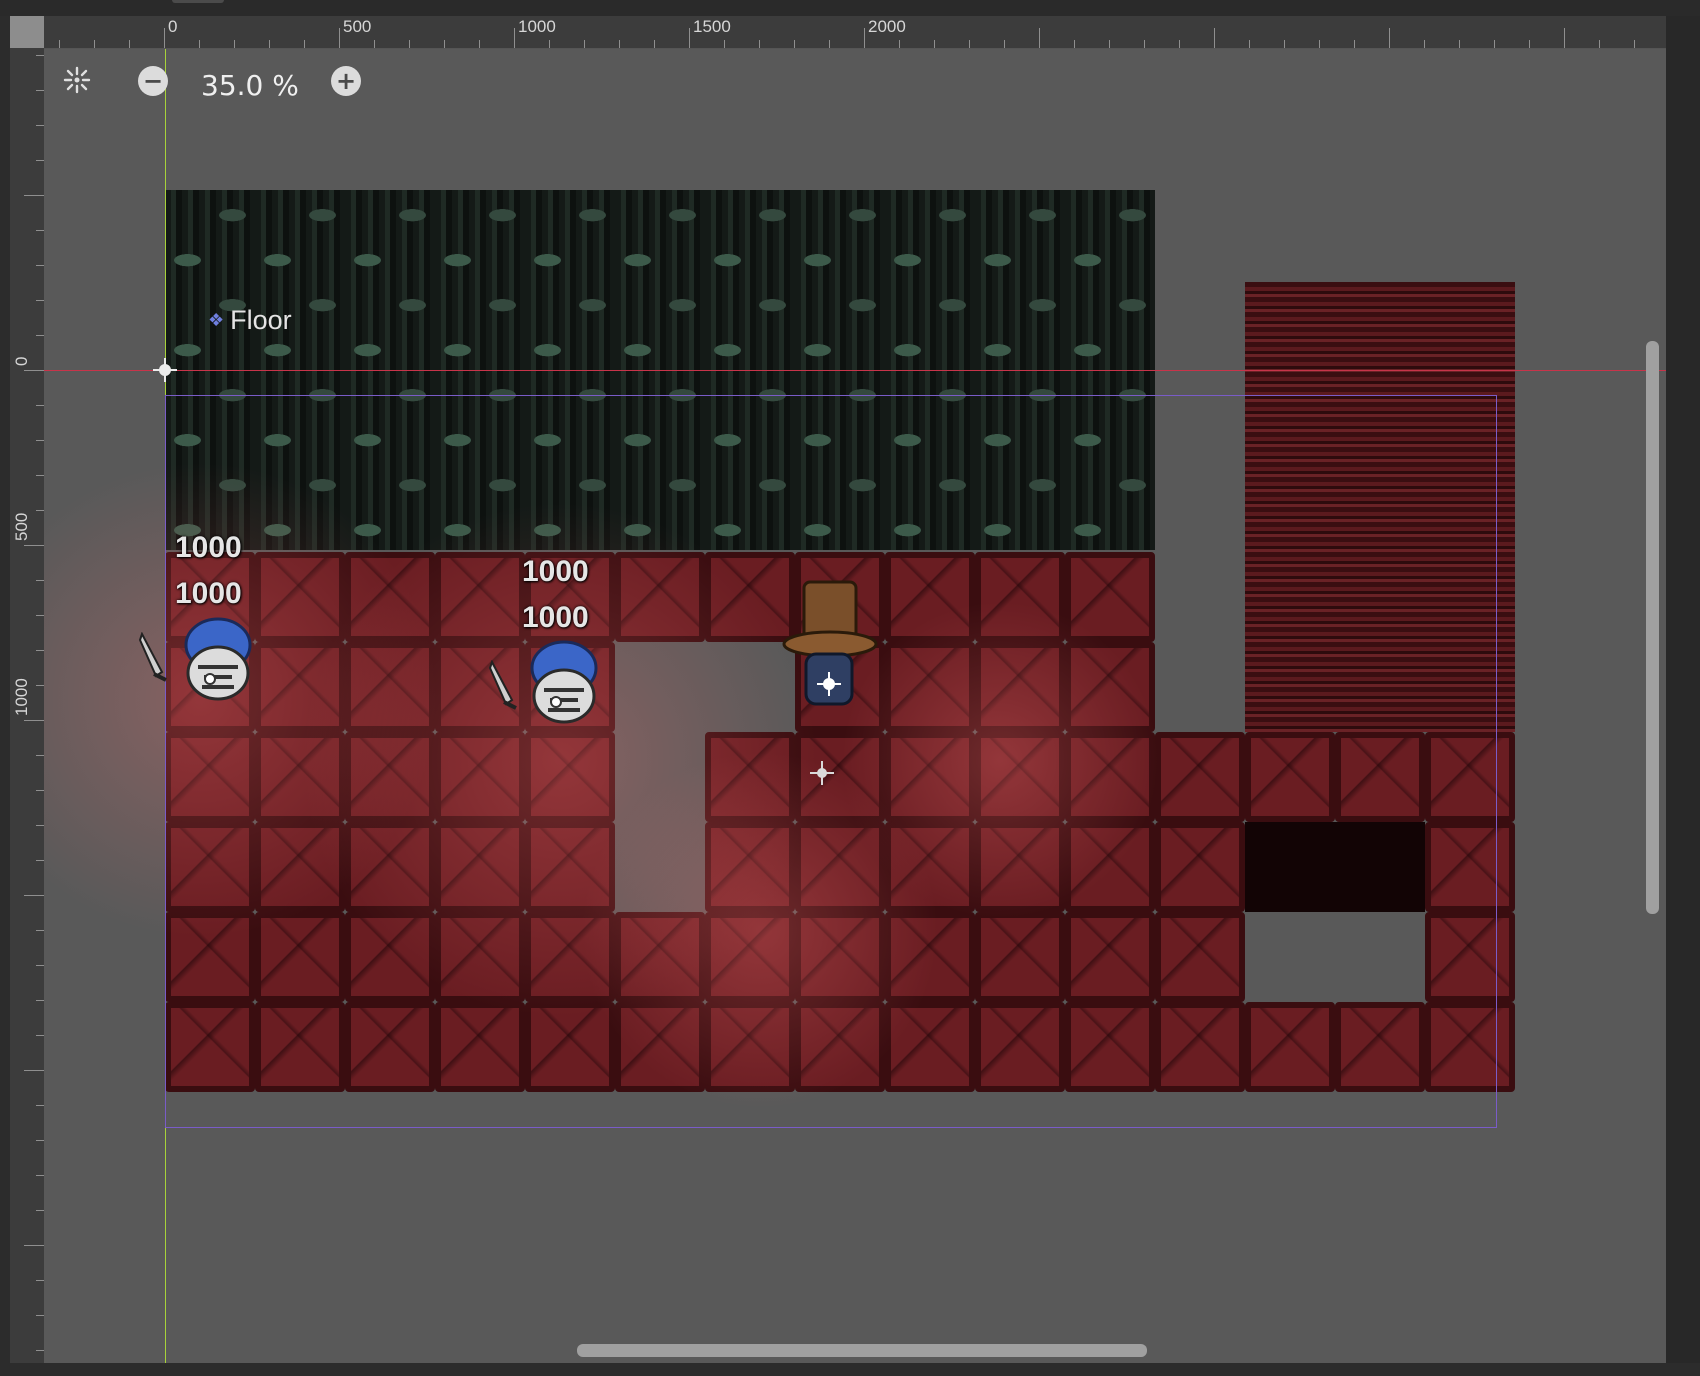 The image size is (1700, 1376). I want to click on unit-2-hp-bottom: 1000, so click(555, 617).